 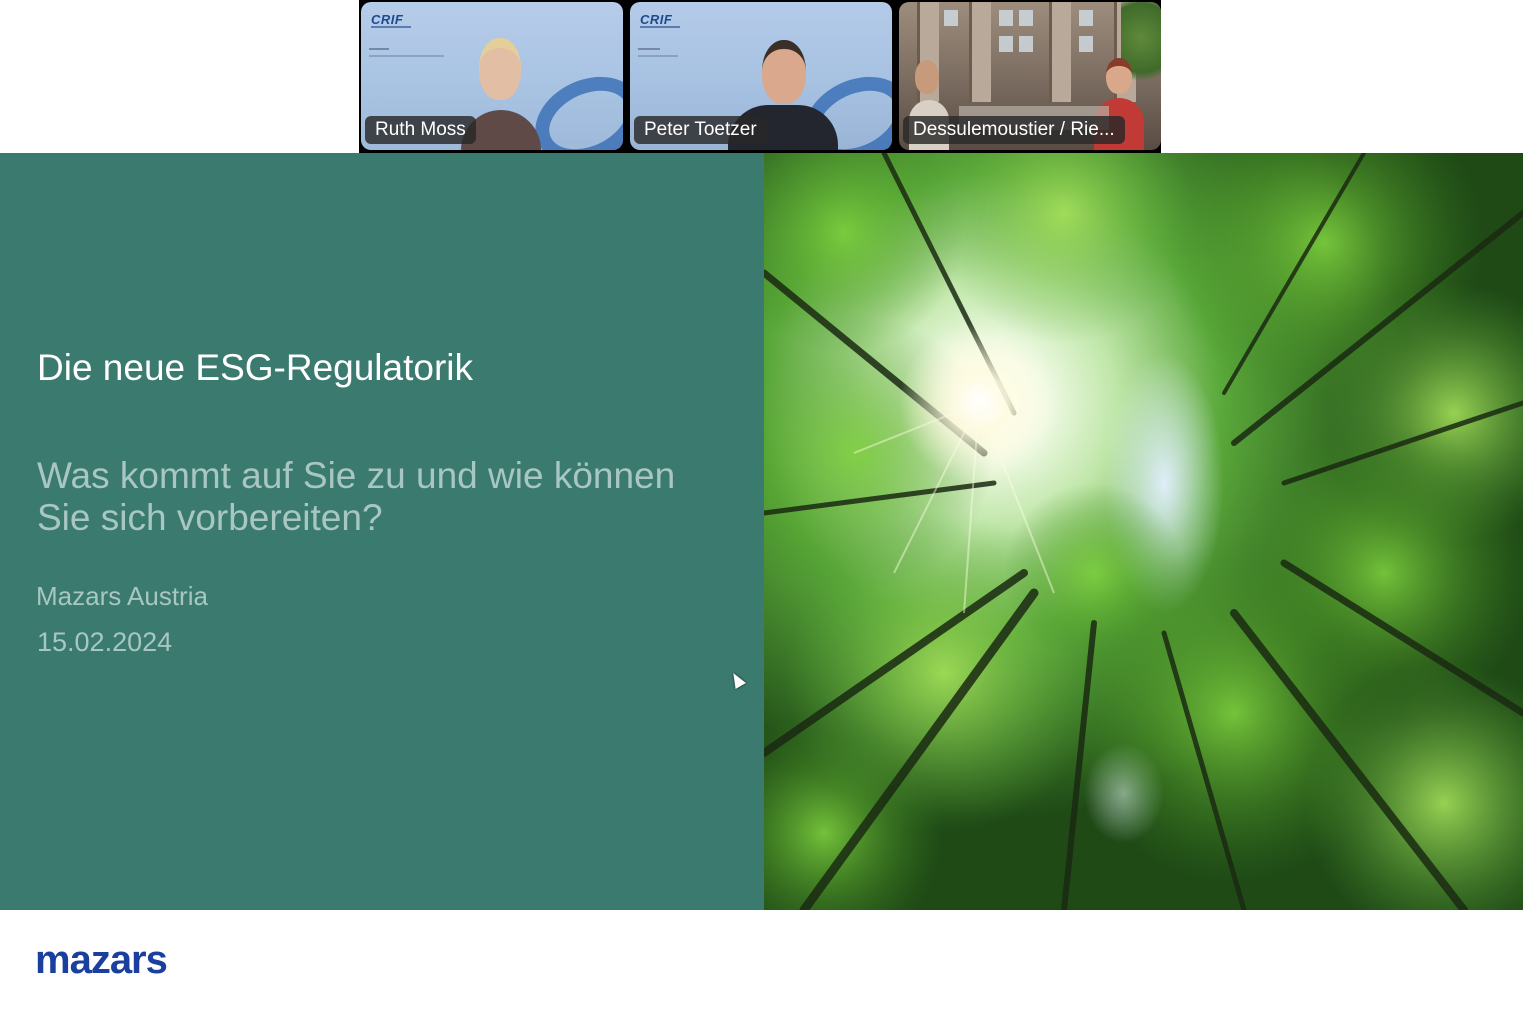 What do you see at coordinates (492, 76) in the screenshot?
I see `participant-tile-ruth-moss: CRIF Ruth Moss` at bounding box center [492, 76].